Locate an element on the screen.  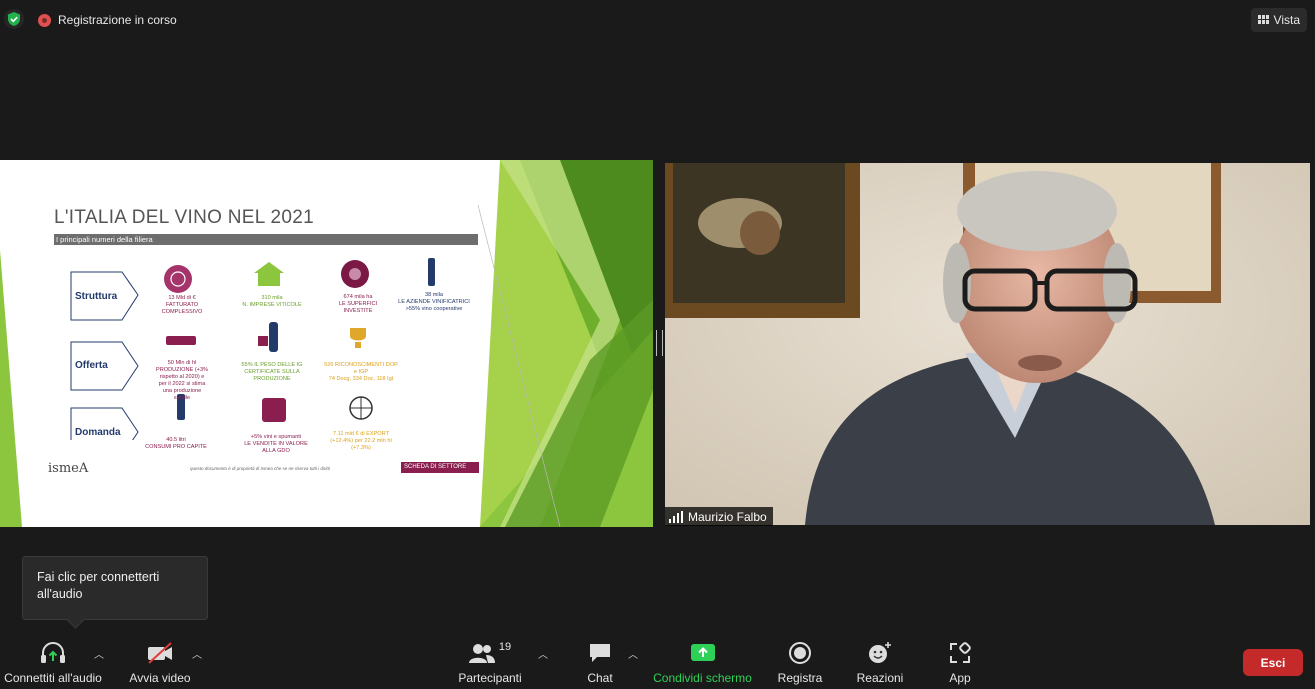
participant-nametag: Maurizio Falbo is located at coordinates (719, 516).